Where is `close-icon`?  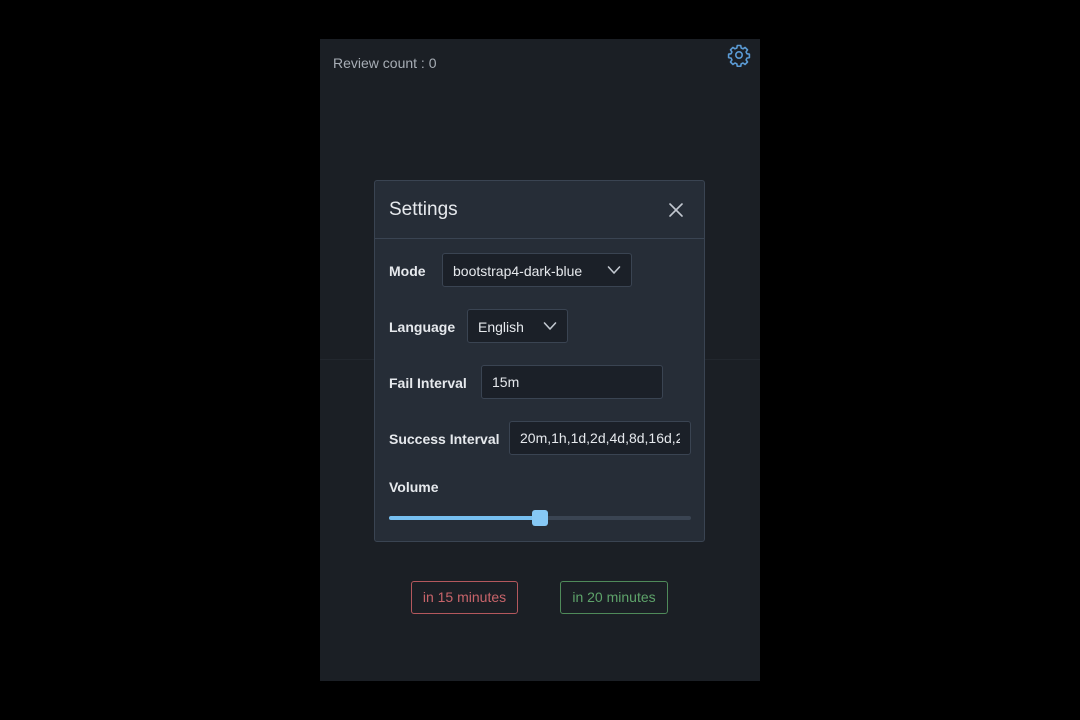
close-icon is located at coordinates (676, 210).